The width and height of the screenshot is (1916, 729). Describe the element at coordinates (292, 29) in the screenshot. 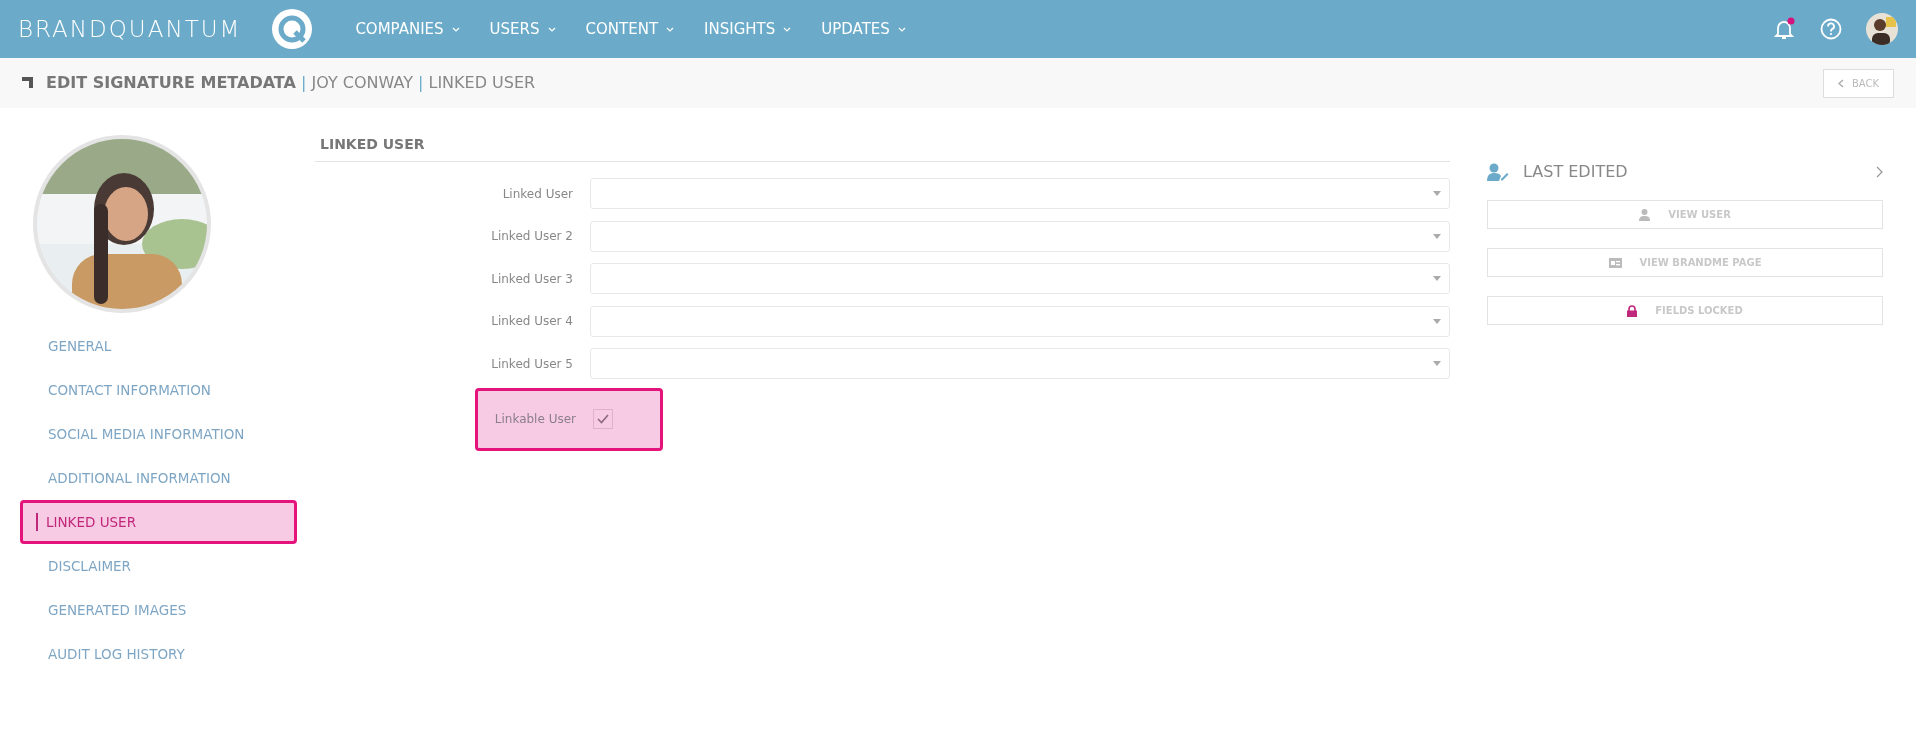

I see `logo-icon` at that location.